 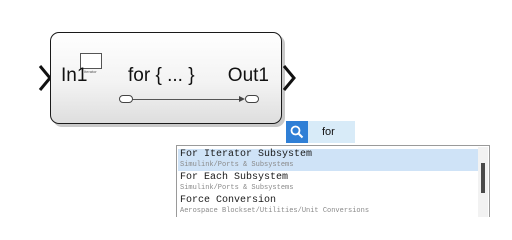 I want to click on out-port-label: Out1, so click(x=248, y=75).